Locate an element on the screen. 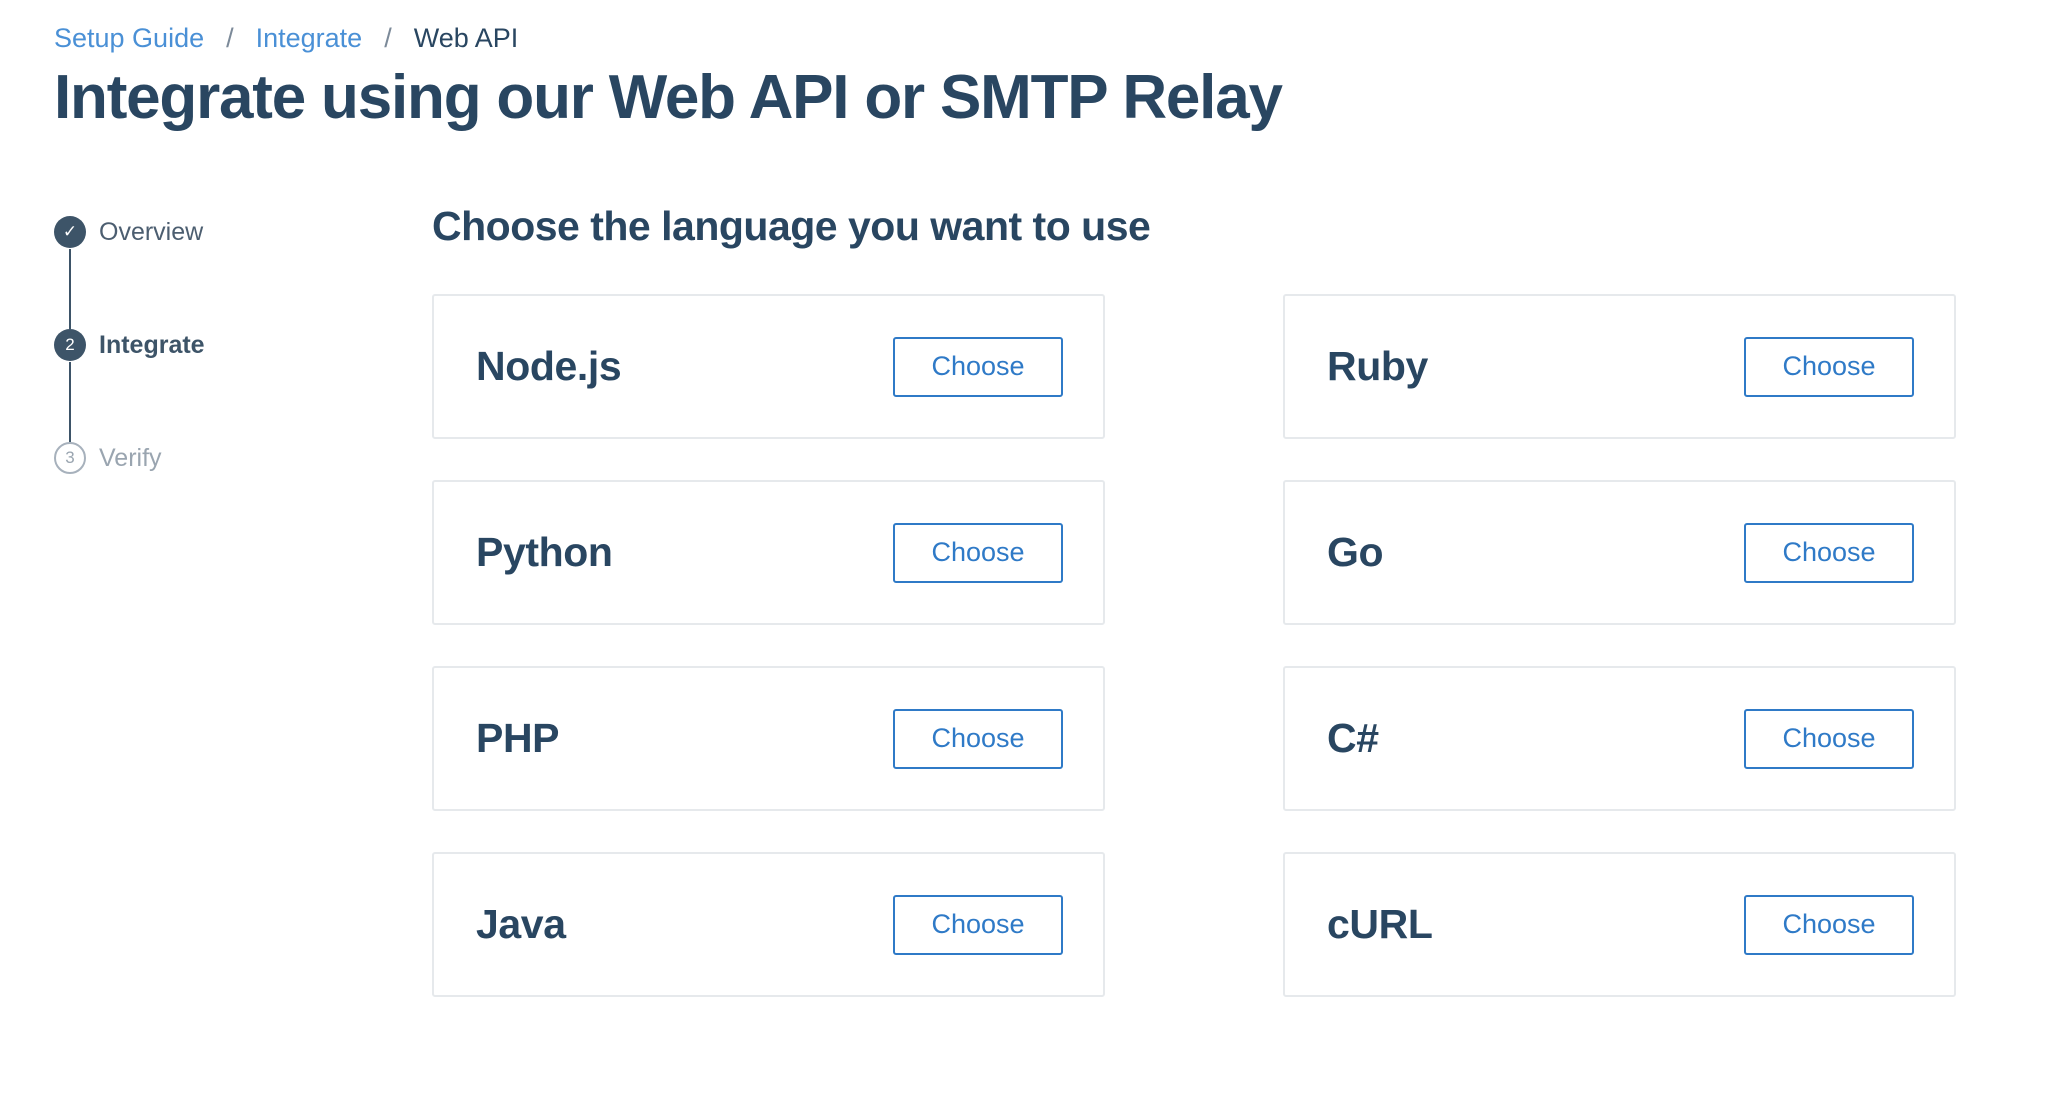 The height and width of the screenshot is (1108, 2050). step-number-badge: 2 is located at coordinates (70, 345).